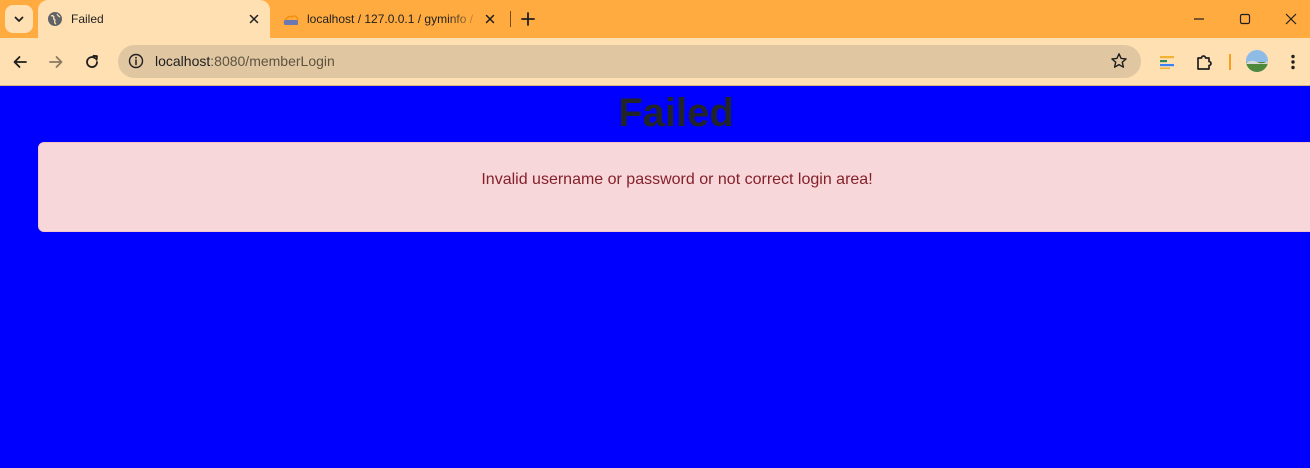  I want to click on minimize-icon, so click(1199, 19).